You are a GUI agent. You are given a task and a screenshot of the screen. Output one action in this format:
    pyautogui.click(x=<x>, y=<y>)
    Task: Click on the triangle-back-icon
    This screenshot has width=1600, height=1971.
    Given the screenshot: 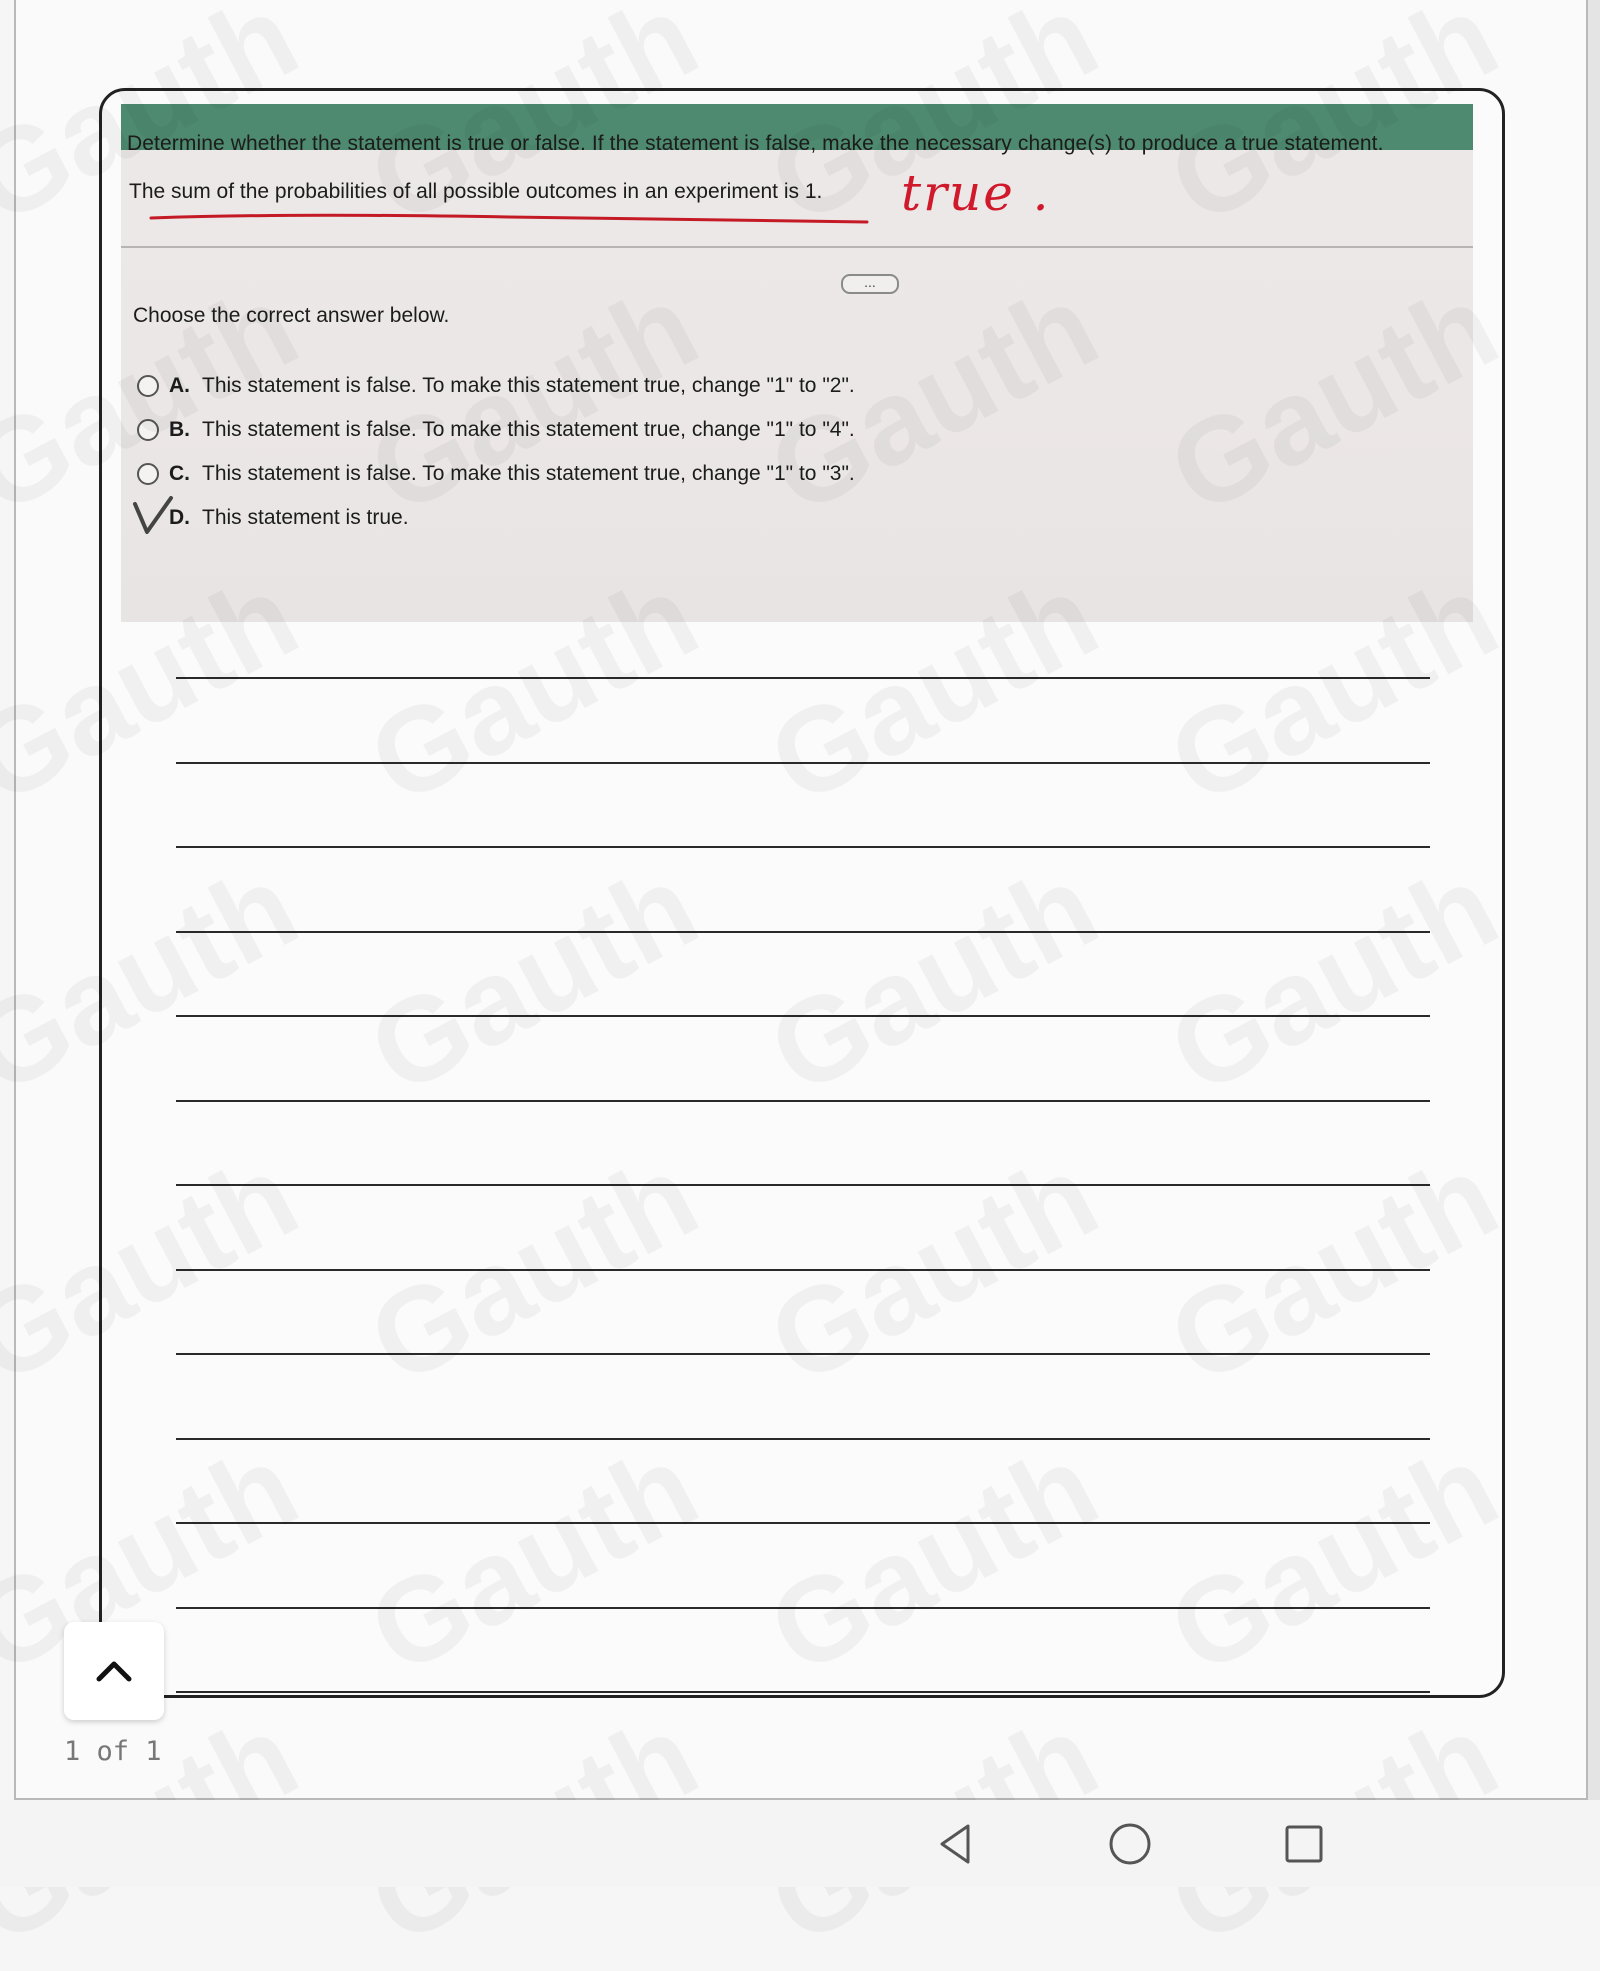 What is the action you would take?
    pyautogui.click(x=956, y=1844)
    